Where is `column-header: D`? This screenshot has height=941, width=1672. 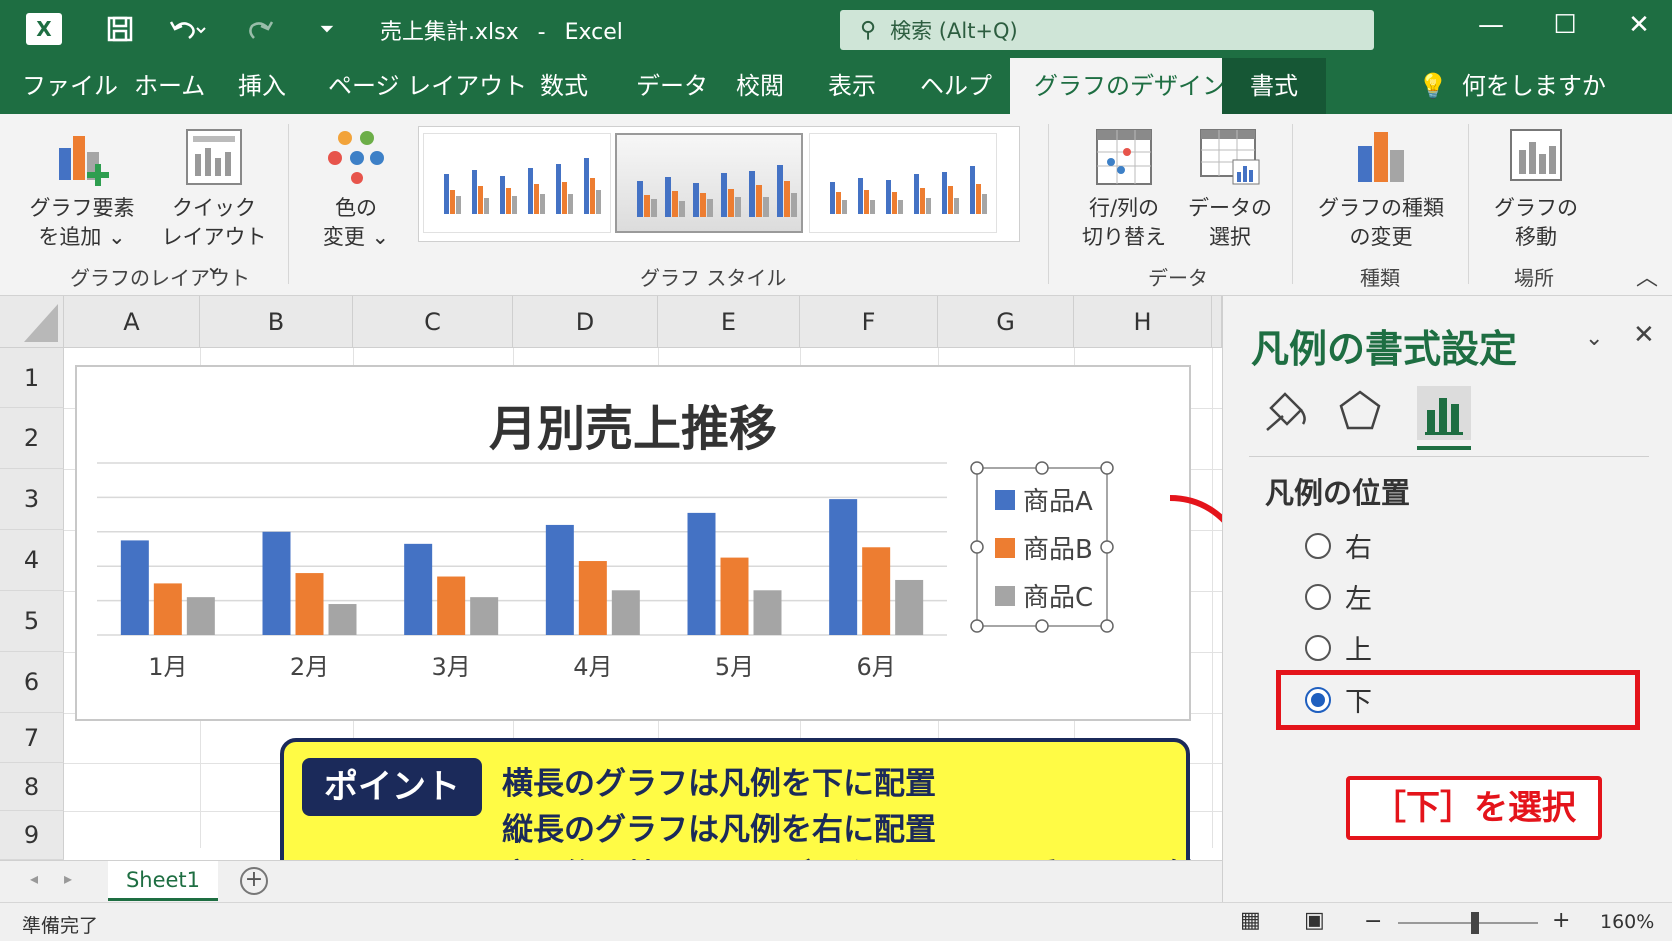
column-header: D is located at coordinates (585, 322).